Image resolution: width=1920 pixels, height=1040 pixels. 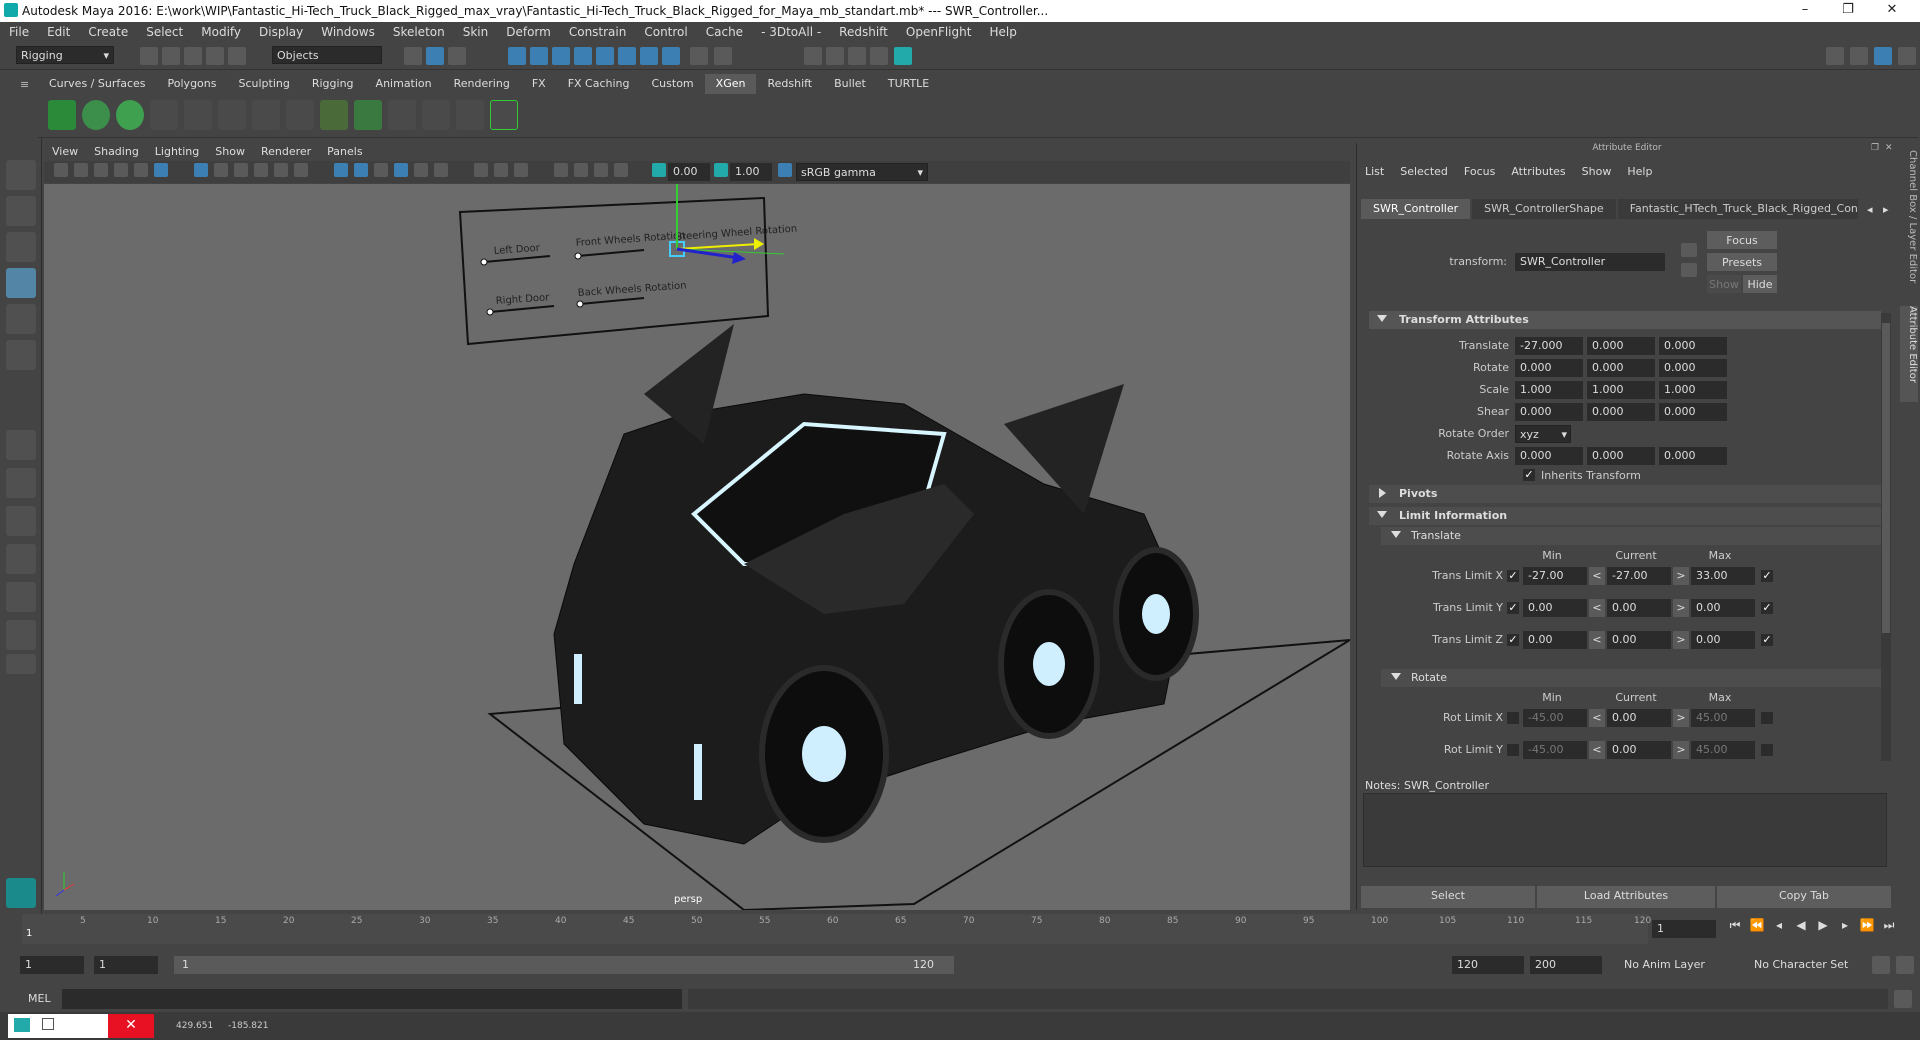 What do you see at coordinates (237, 56) in the screenshot?
I see `redo-icon` at bounding box center [237, 56].